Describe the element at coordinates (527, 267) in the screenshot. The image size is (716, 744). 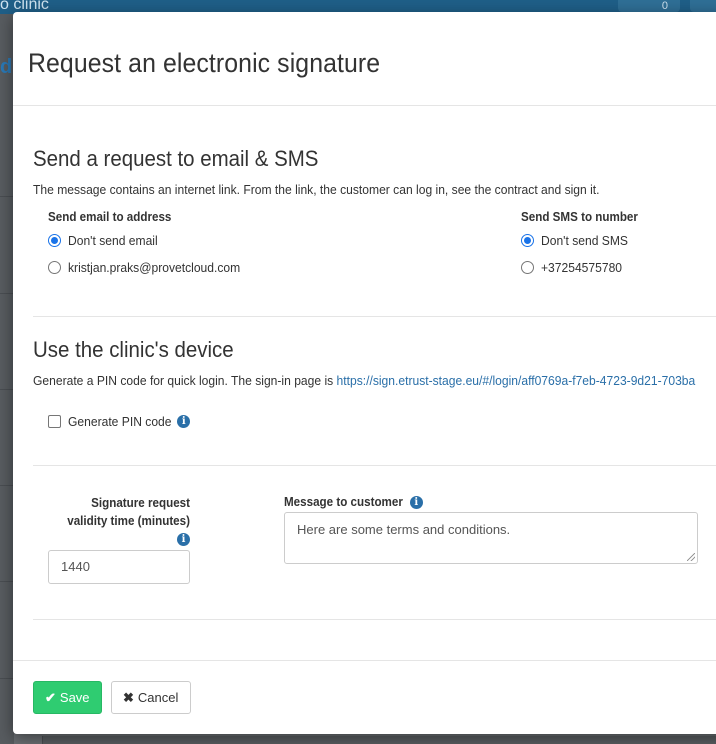
I see `sms-option-number-radio` at that location.